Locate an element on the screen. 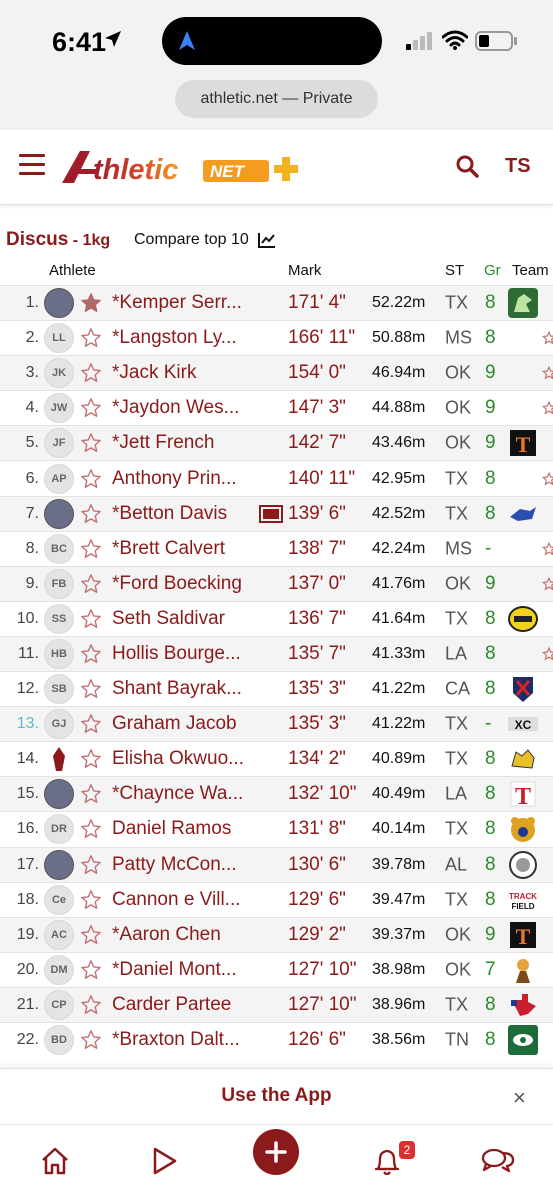 The image size is (553, 1200). table-row: 6. AP Anthony Prin... 140' 11" 42.95m TX 8 is located at coordinates (276, 477).